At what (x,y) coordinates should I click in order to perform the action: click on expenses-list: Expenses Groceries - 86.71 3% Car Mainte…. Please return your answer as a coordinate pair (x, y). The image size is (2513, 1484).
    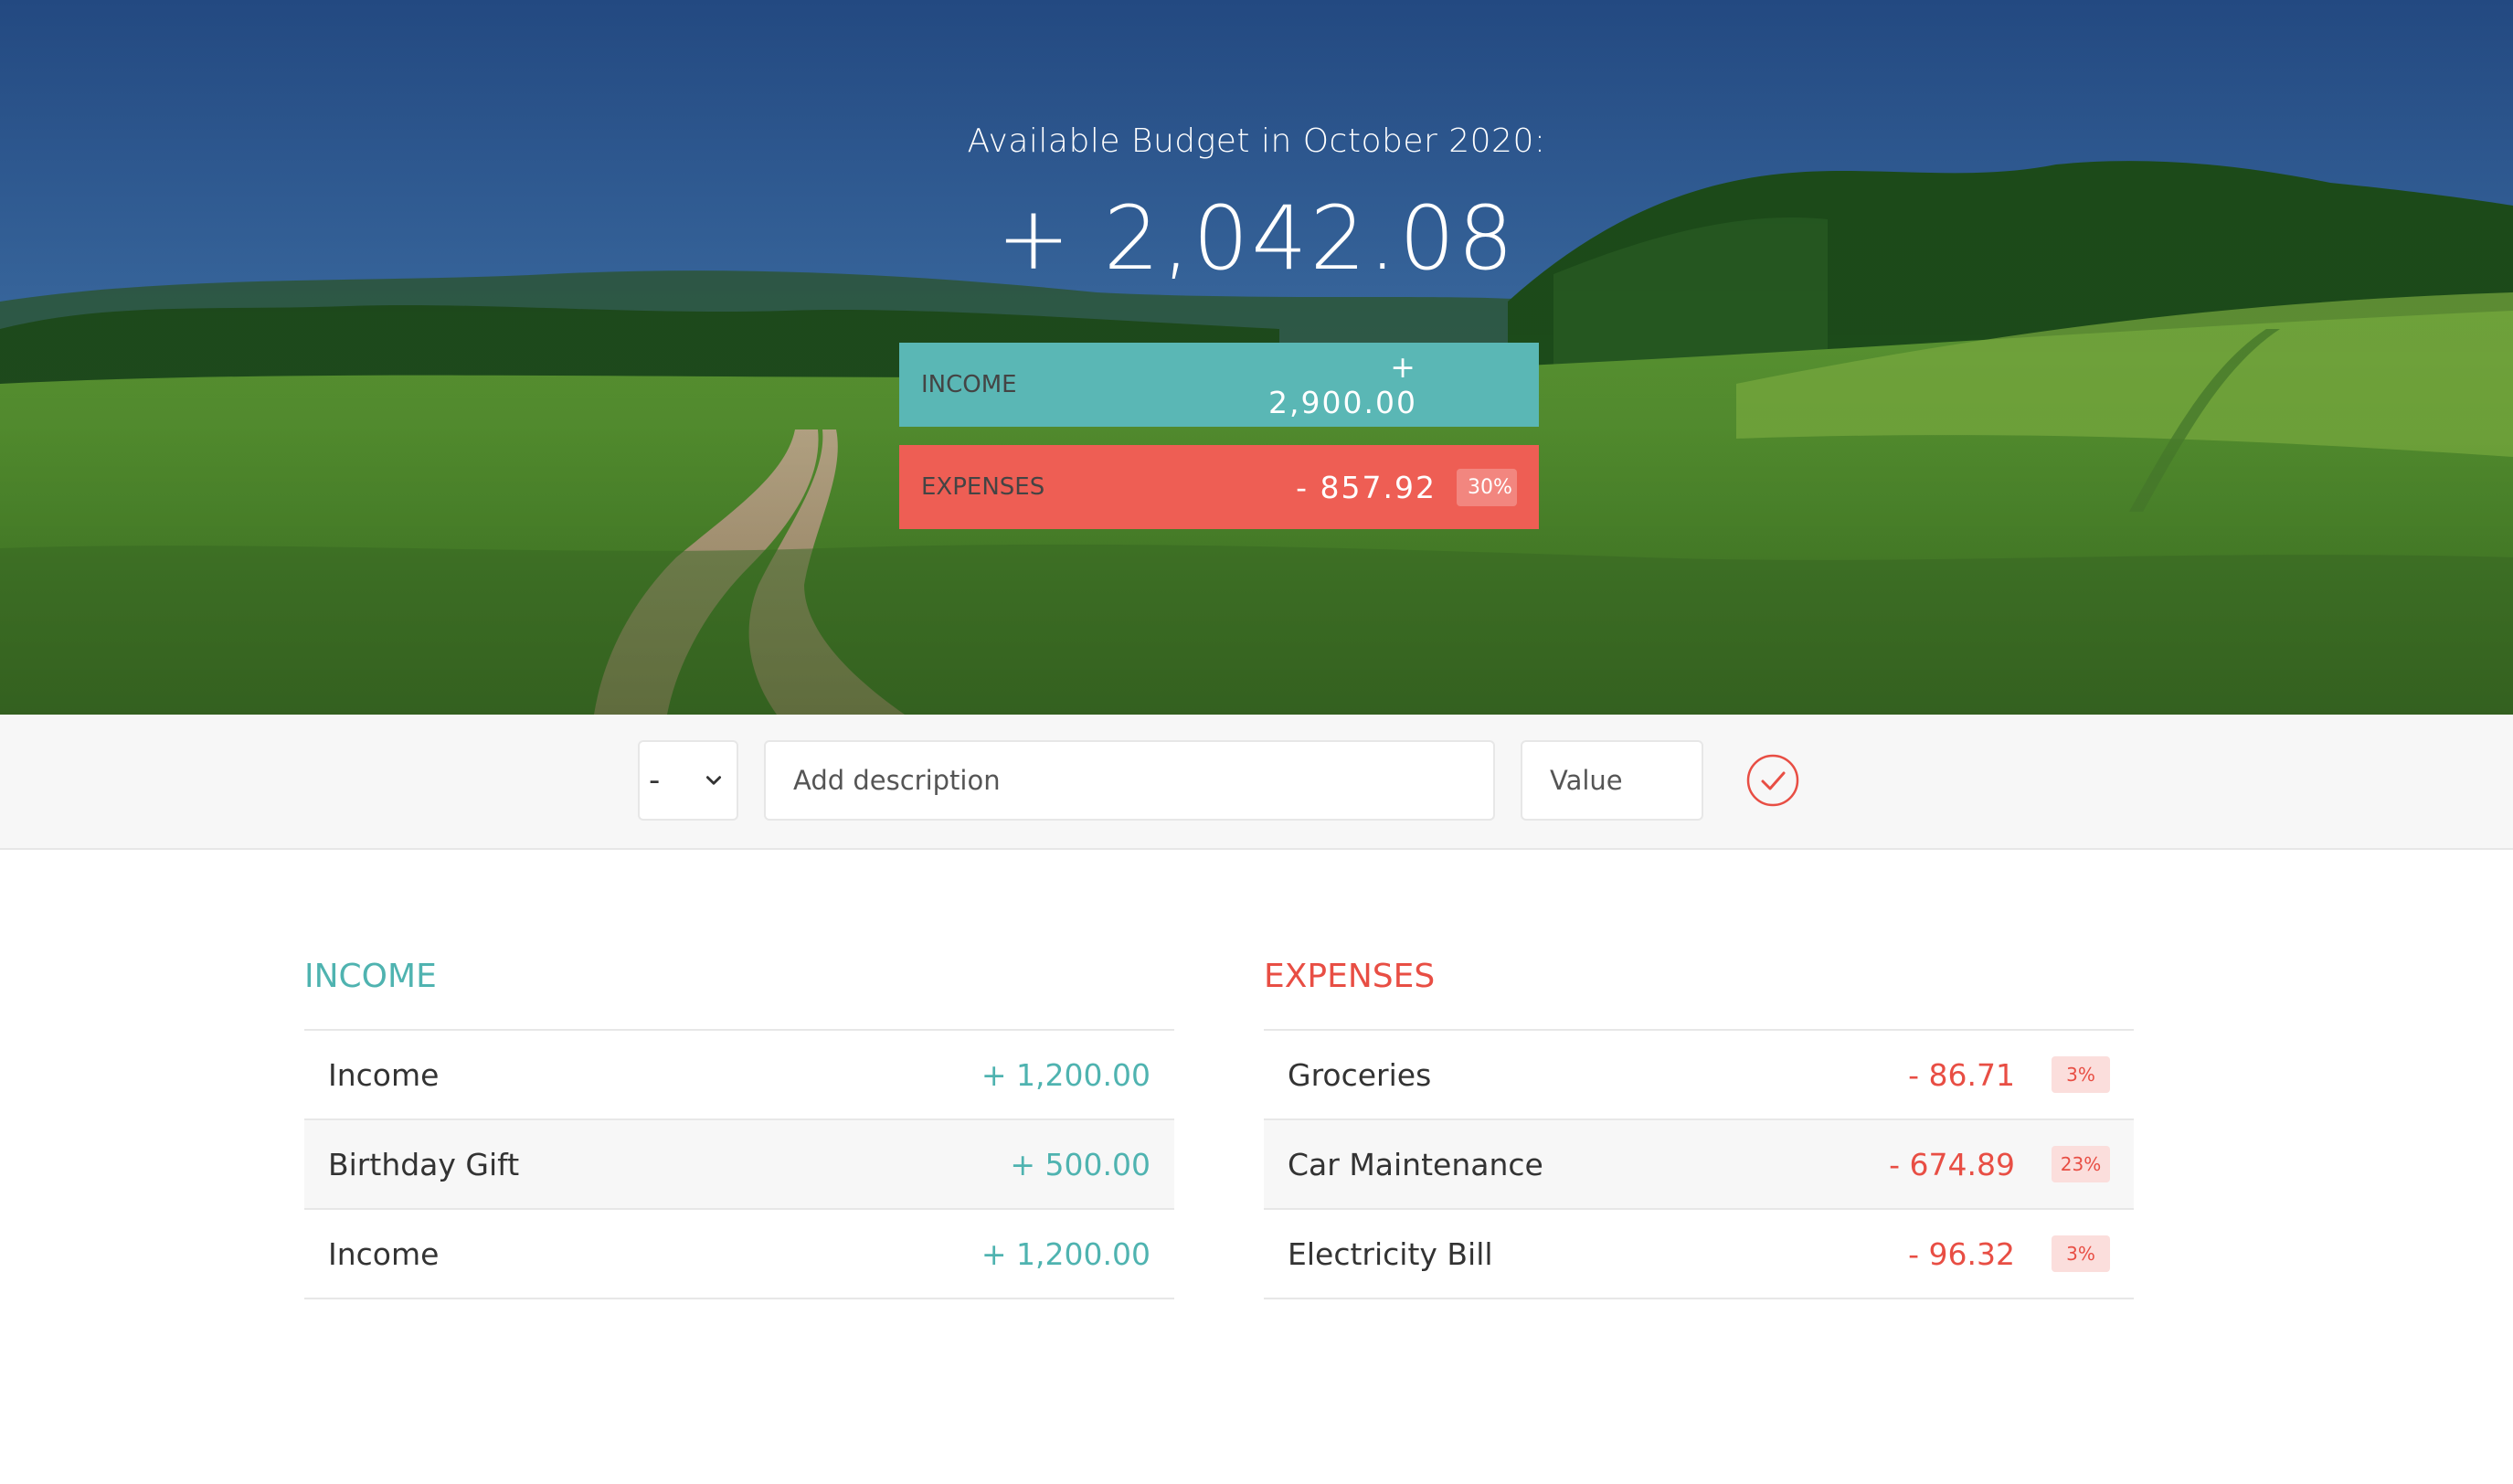
    Looking at the image, I should click on (1699, 1128).